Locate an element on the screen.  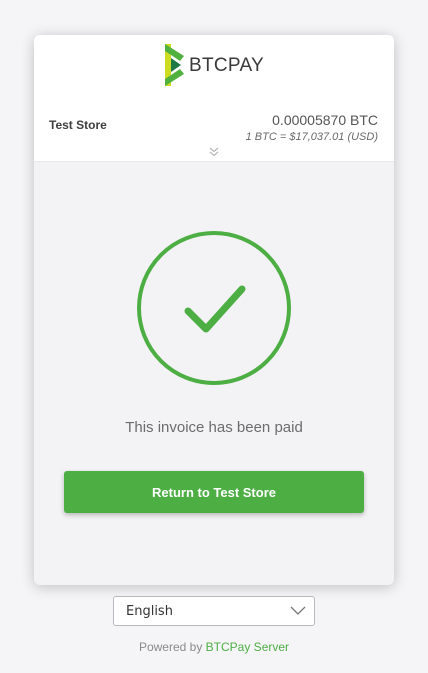
powered-by-label: Powered by is located at coordinates (170, 647).